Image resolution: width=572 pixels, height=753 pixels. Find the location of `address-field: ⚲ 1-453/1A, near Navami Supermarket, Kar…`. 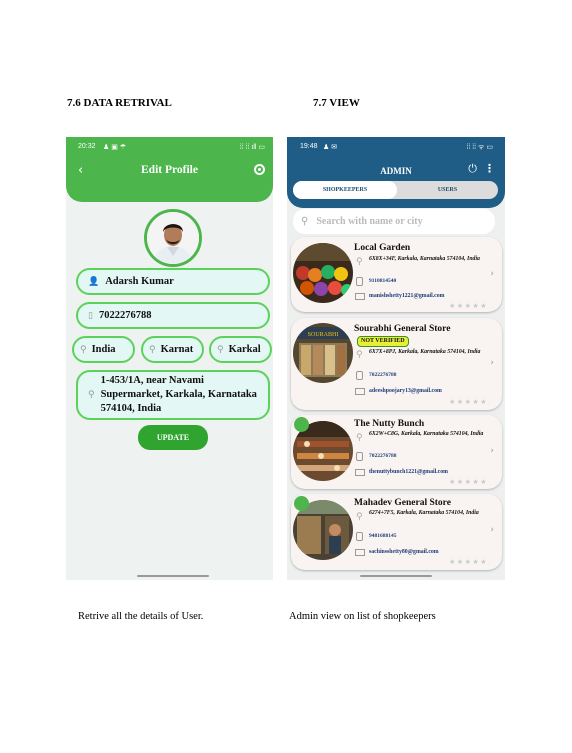

address-field: ⚲ 1-453/1A, near Navami Supermarket, Kar… is located at coordinates (173, 395).